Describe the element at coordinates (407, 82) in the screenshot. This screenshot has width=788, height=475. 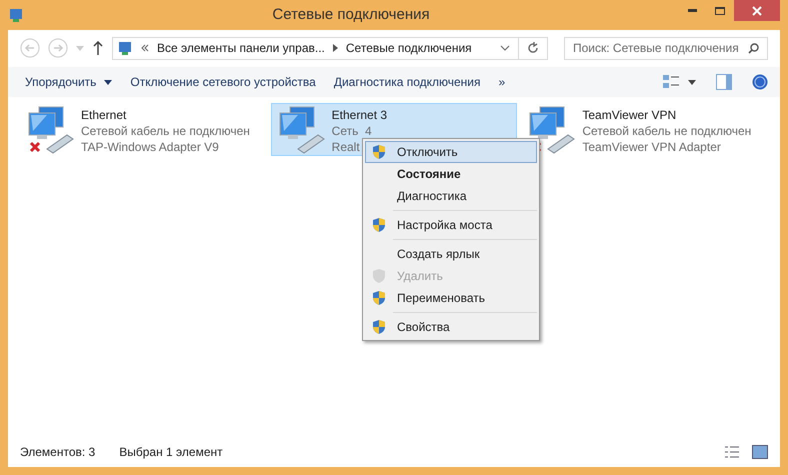
I see `toolbar-button: Диагностика подключения` at that location.